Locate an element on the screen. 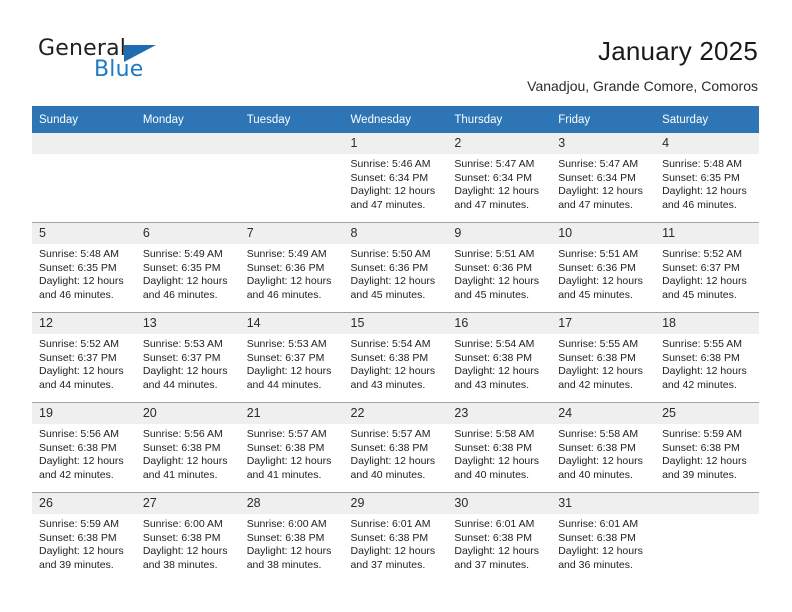 This screenshot has height=612, width=792. day-detail-line: and 43 minutes. is located at coordinates (492, 384).